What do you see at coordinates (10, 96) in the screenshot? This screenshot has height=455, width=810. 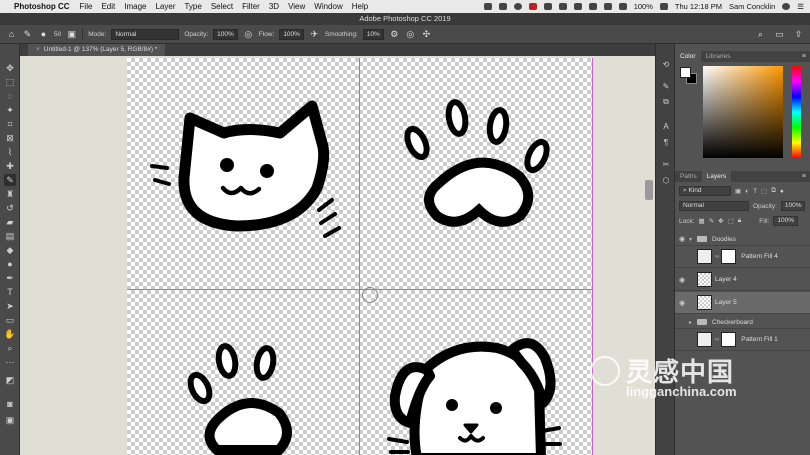 I see `lasso-tool-icon: ◌` at bounding box center [10, 96].